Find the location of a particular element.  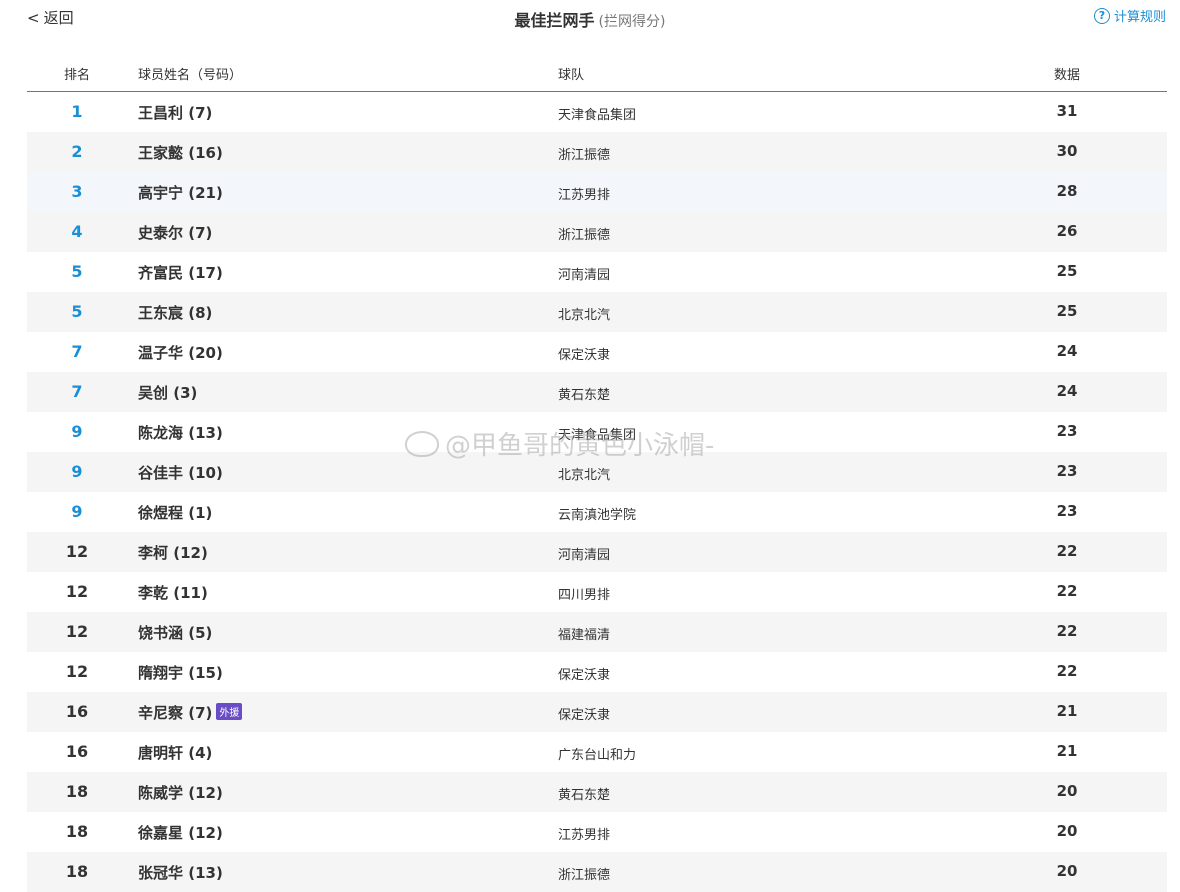

page-subtitle: (拦网得分) is located at coordinates (632, 22).